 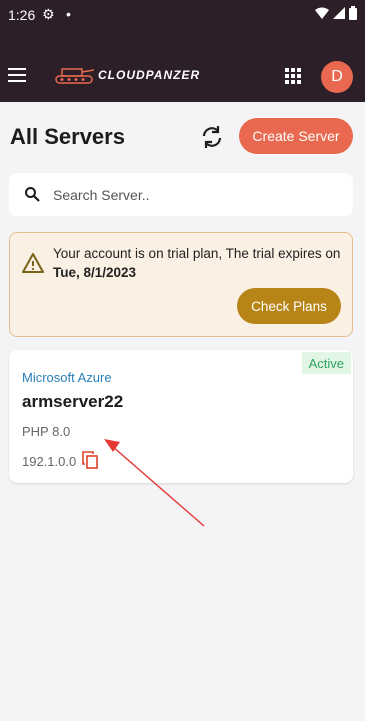 What do you see at coordinates (32, 194) in the screenshot?
I see `search-icon` at bounding box center [32, 194].